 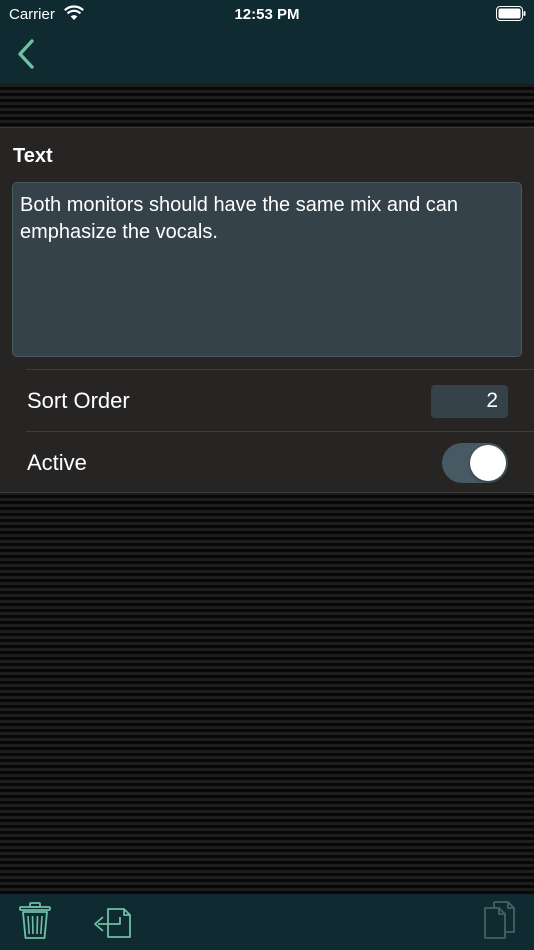 What do you see at coordinates (78, 400) in the screenshot?
I see `sort-order-label: Sort Order` at bounding box center [78, 400].